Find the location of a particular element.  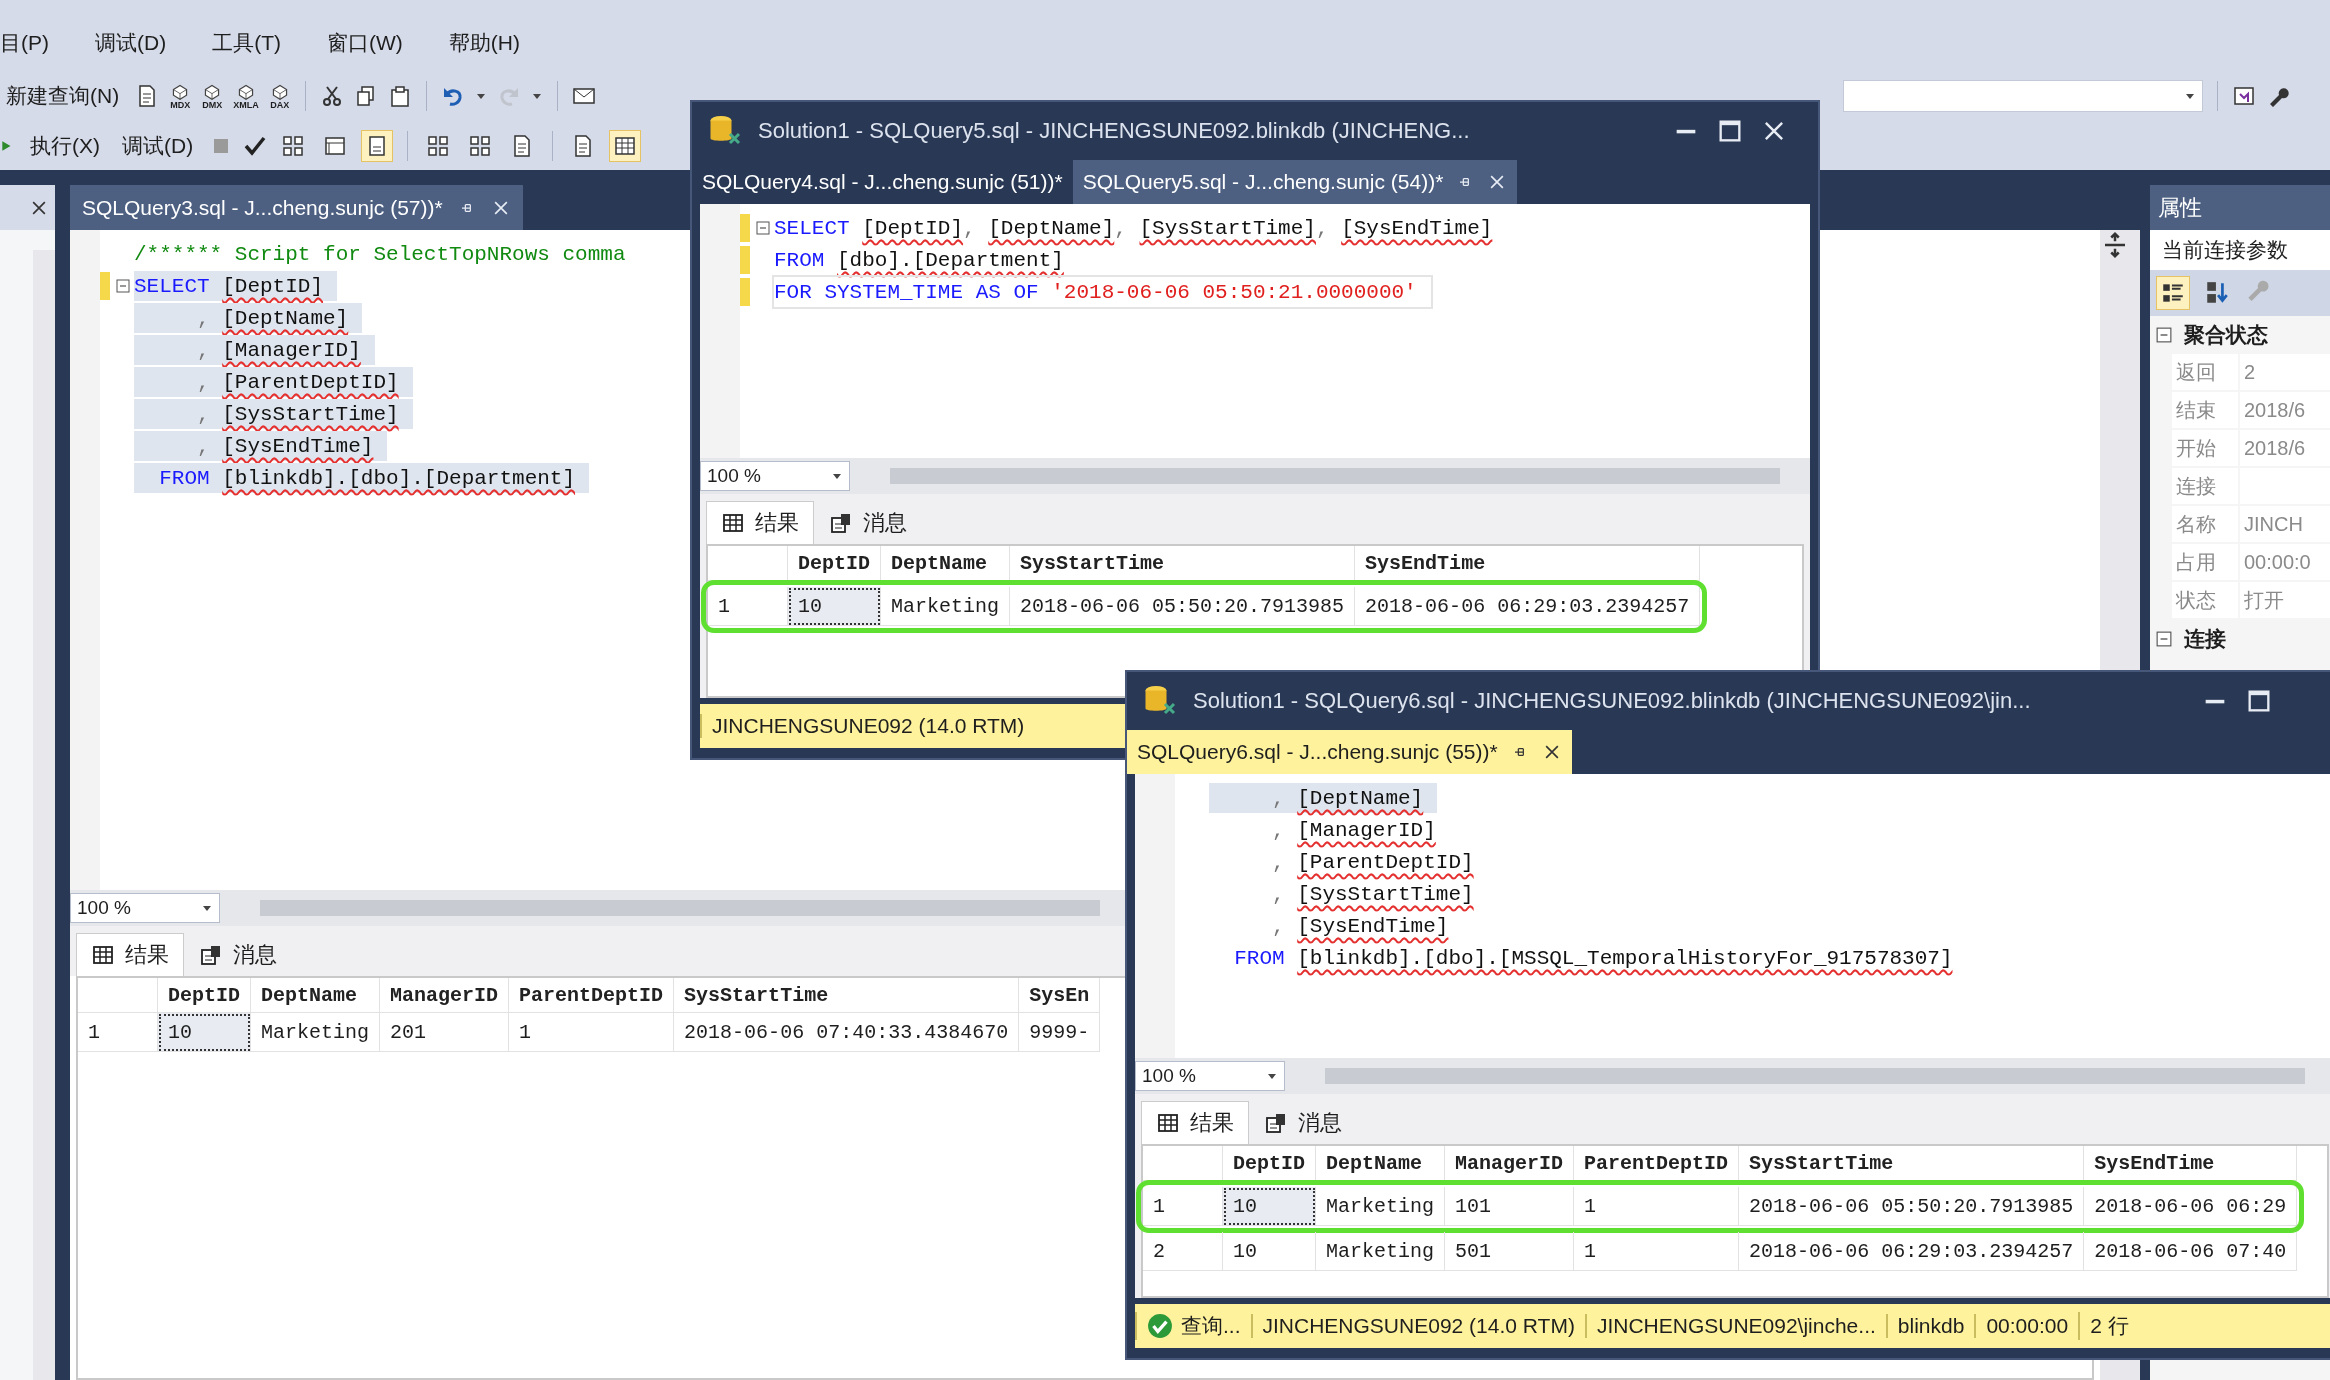

menu-item: 帮助(H) is located at coordinates (485, 42).